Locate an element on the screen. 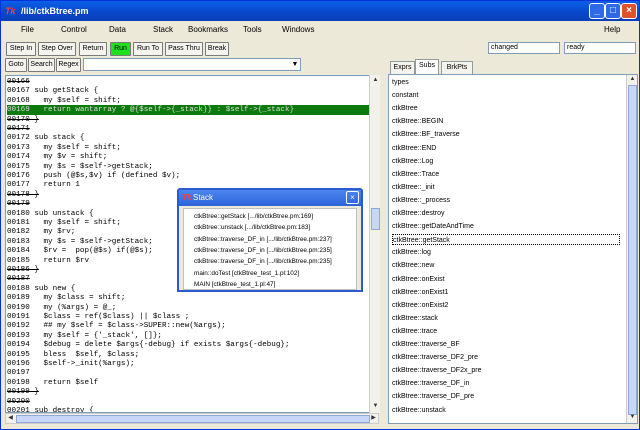  subs-list-item: ctkBtree::onExist2 is located at coordinates (506, 305).